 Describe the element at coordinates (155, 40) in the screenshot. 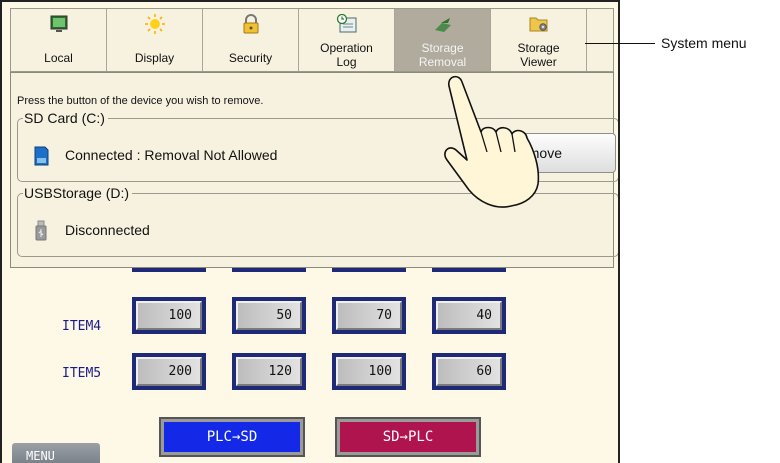

I see `tab-display: Display` at that location.